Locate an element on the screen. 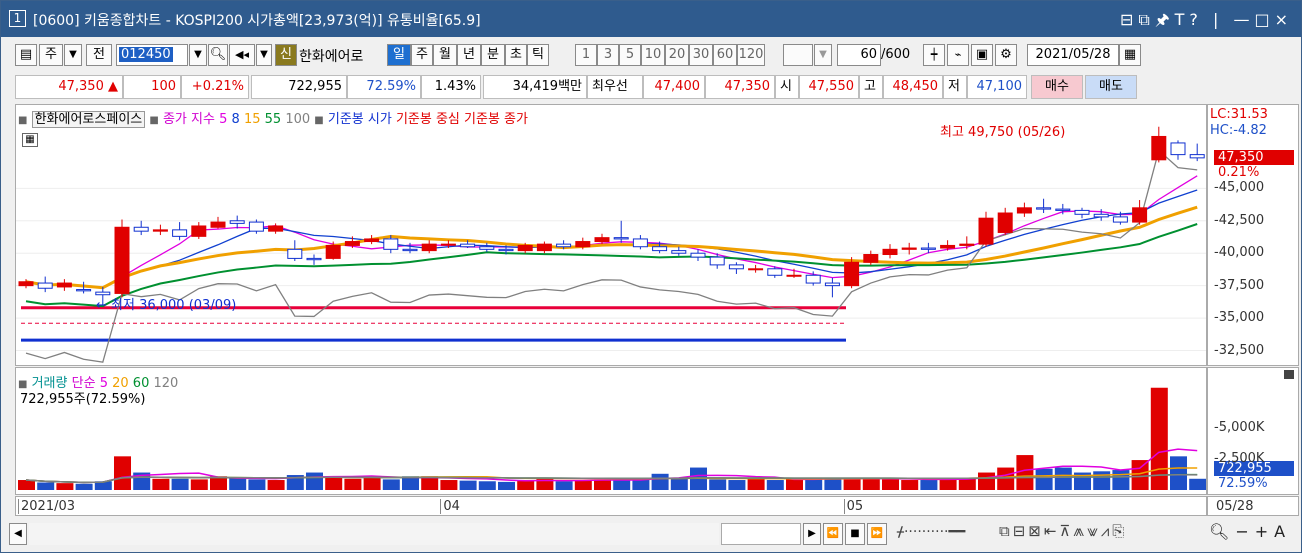 This screenshot has width=1302, height=553. market-dropdown-icon: ▼ is located at coordinates (73, 55).